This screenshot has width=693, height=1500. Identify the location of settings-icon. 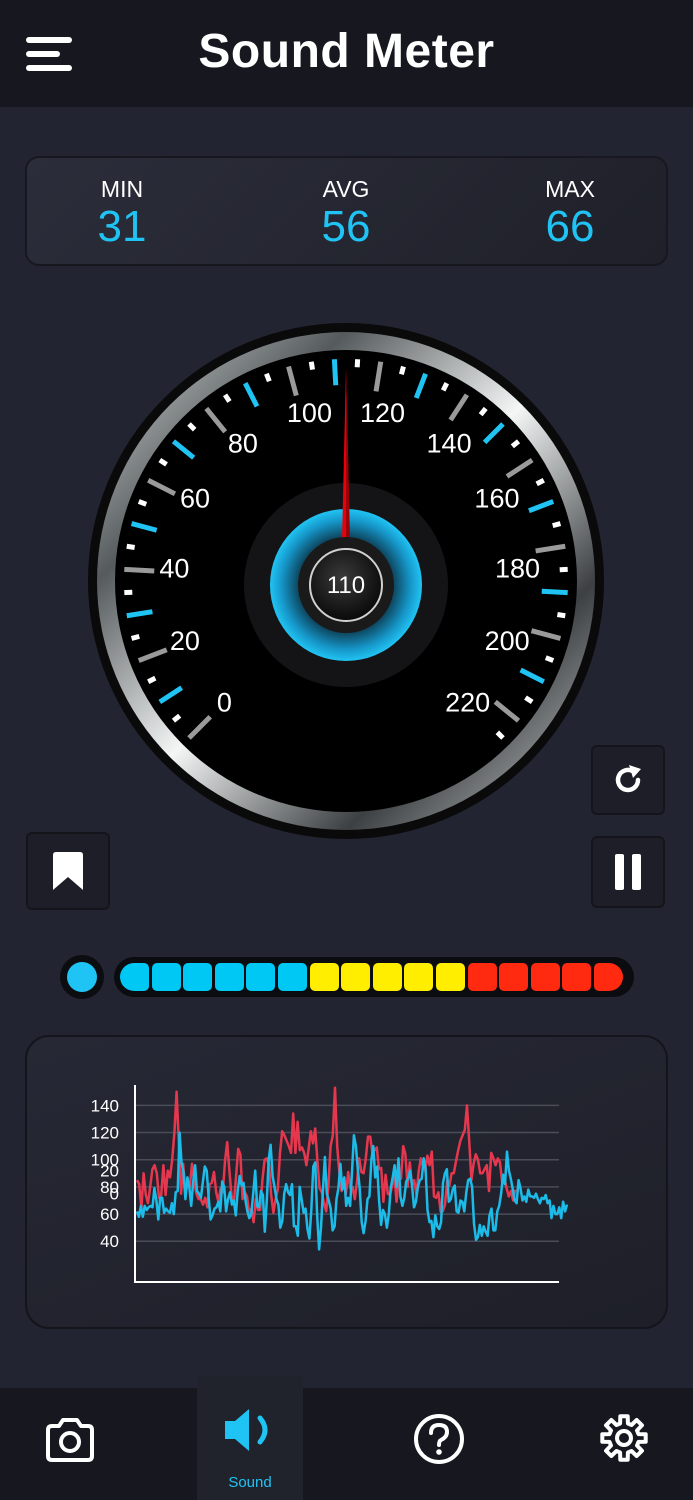
(624, 1438).